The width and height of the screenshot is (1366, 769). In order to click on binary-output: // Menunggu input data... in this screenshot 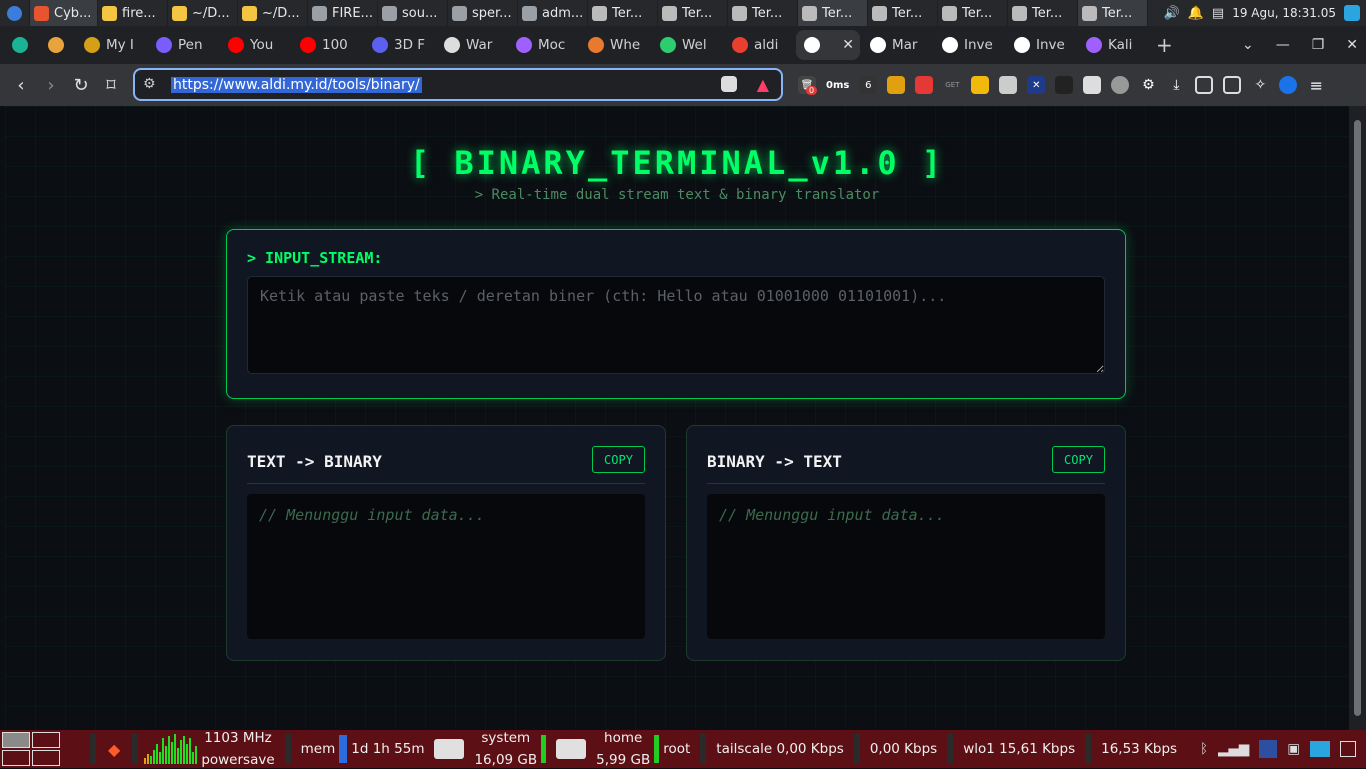, I will do `click(446, 566)`.